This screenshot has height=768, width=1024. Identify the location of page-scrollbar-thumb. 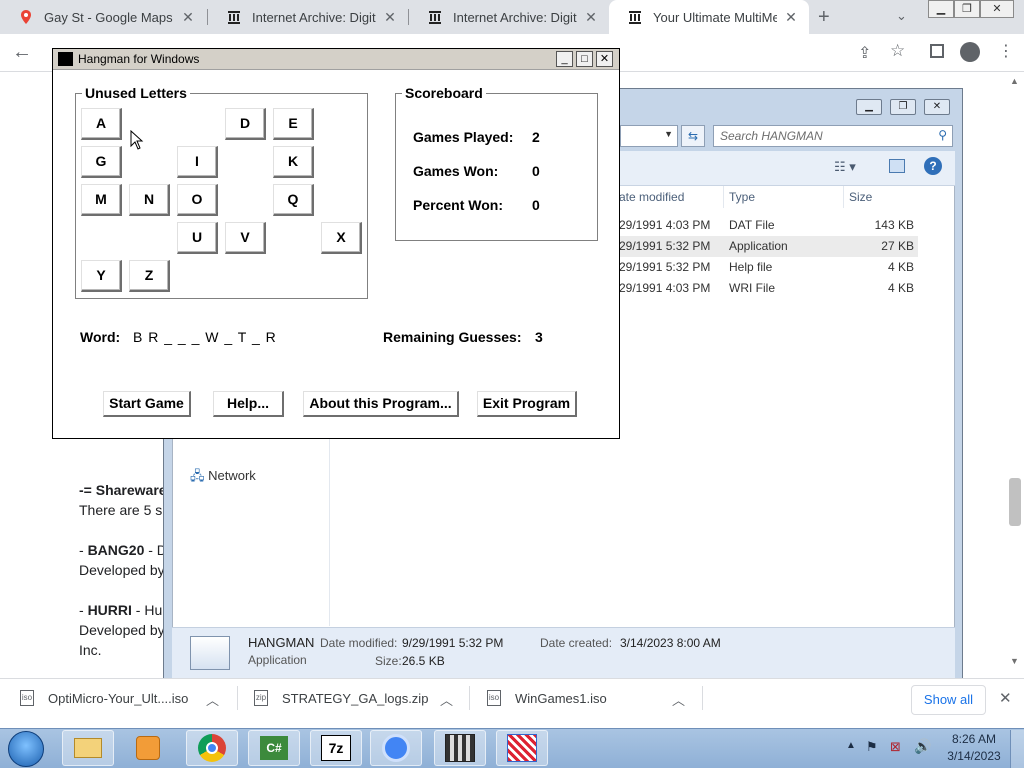
(1015, 502).